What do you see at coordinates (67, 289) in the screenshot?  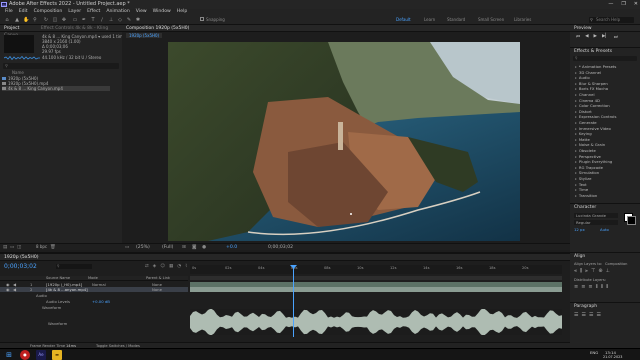 I see `layer-name: [4k & 8 ...anyon.mp4]` at bounding box center [67, 289].